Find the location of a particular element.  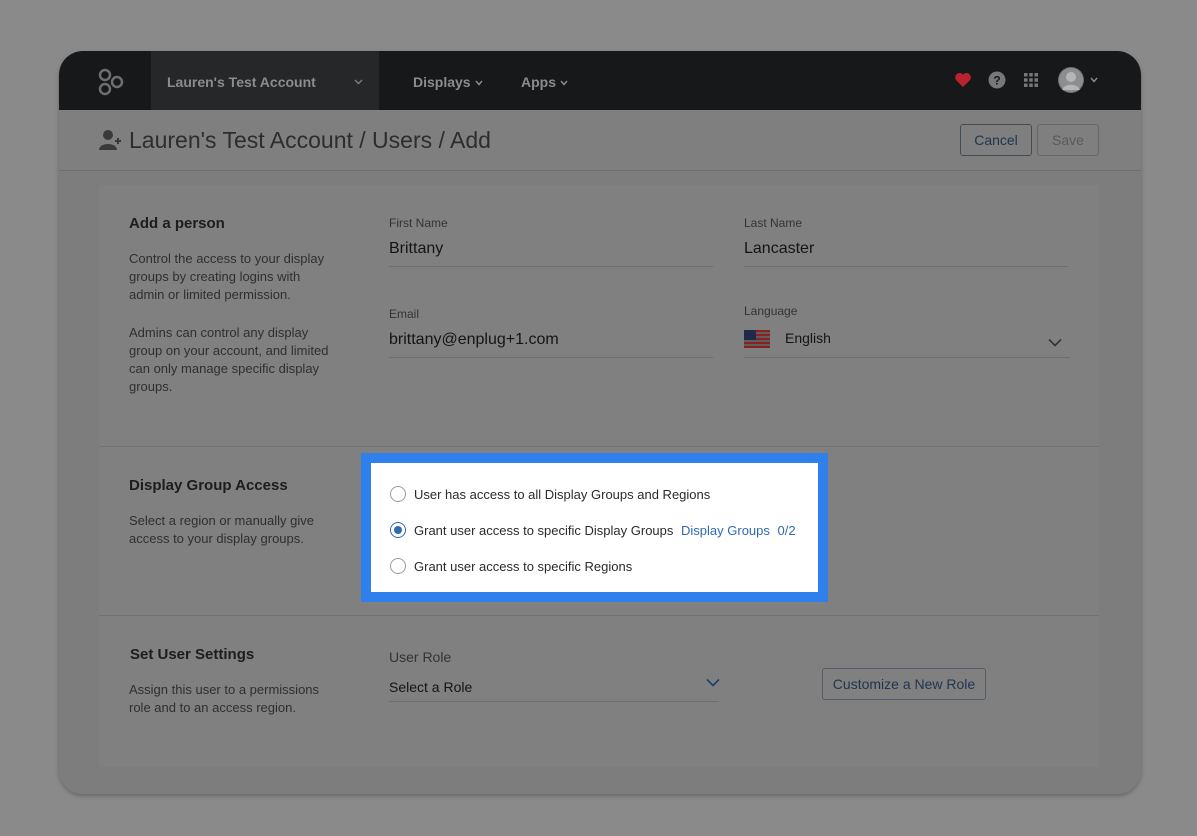

save-button: Save is located at coordinates (1068, 140).